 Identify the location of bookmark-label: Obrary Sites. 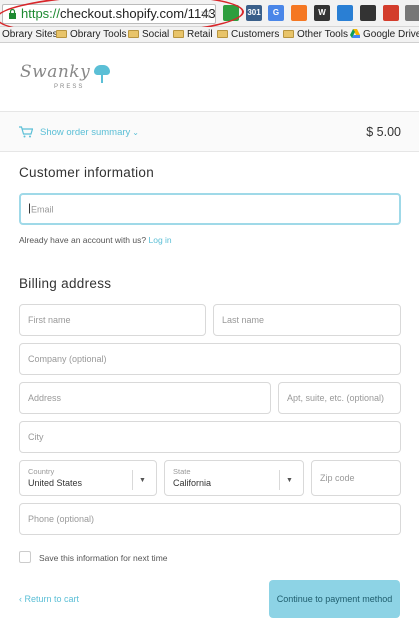
(30, 34).